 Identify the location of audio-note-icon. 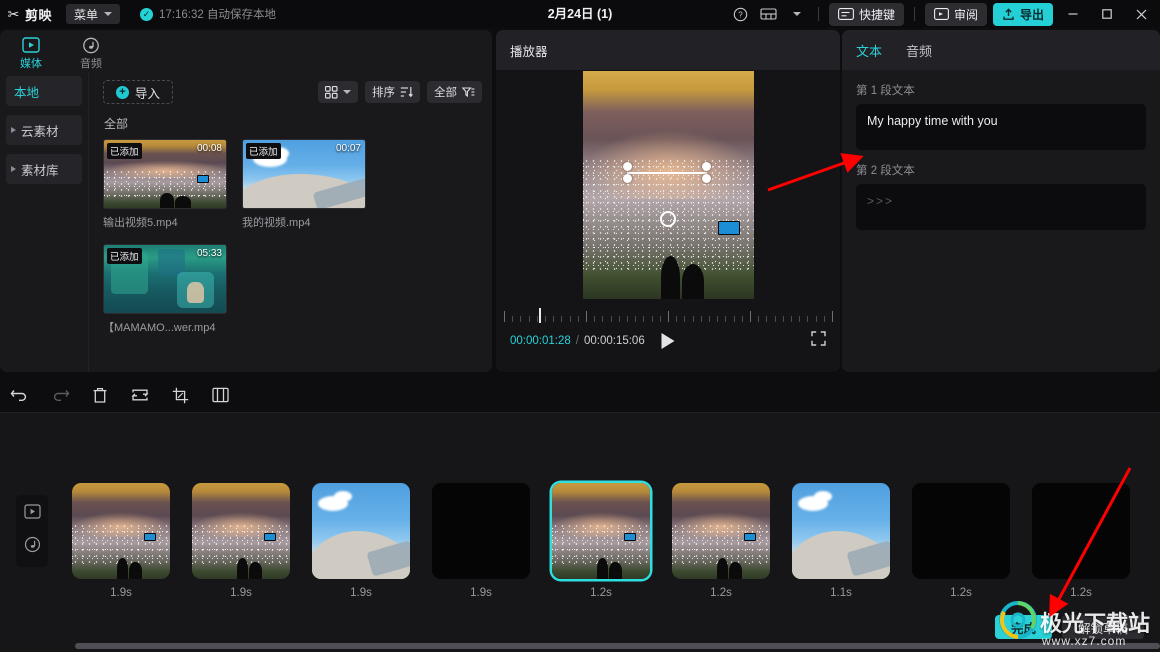
(91, 45).